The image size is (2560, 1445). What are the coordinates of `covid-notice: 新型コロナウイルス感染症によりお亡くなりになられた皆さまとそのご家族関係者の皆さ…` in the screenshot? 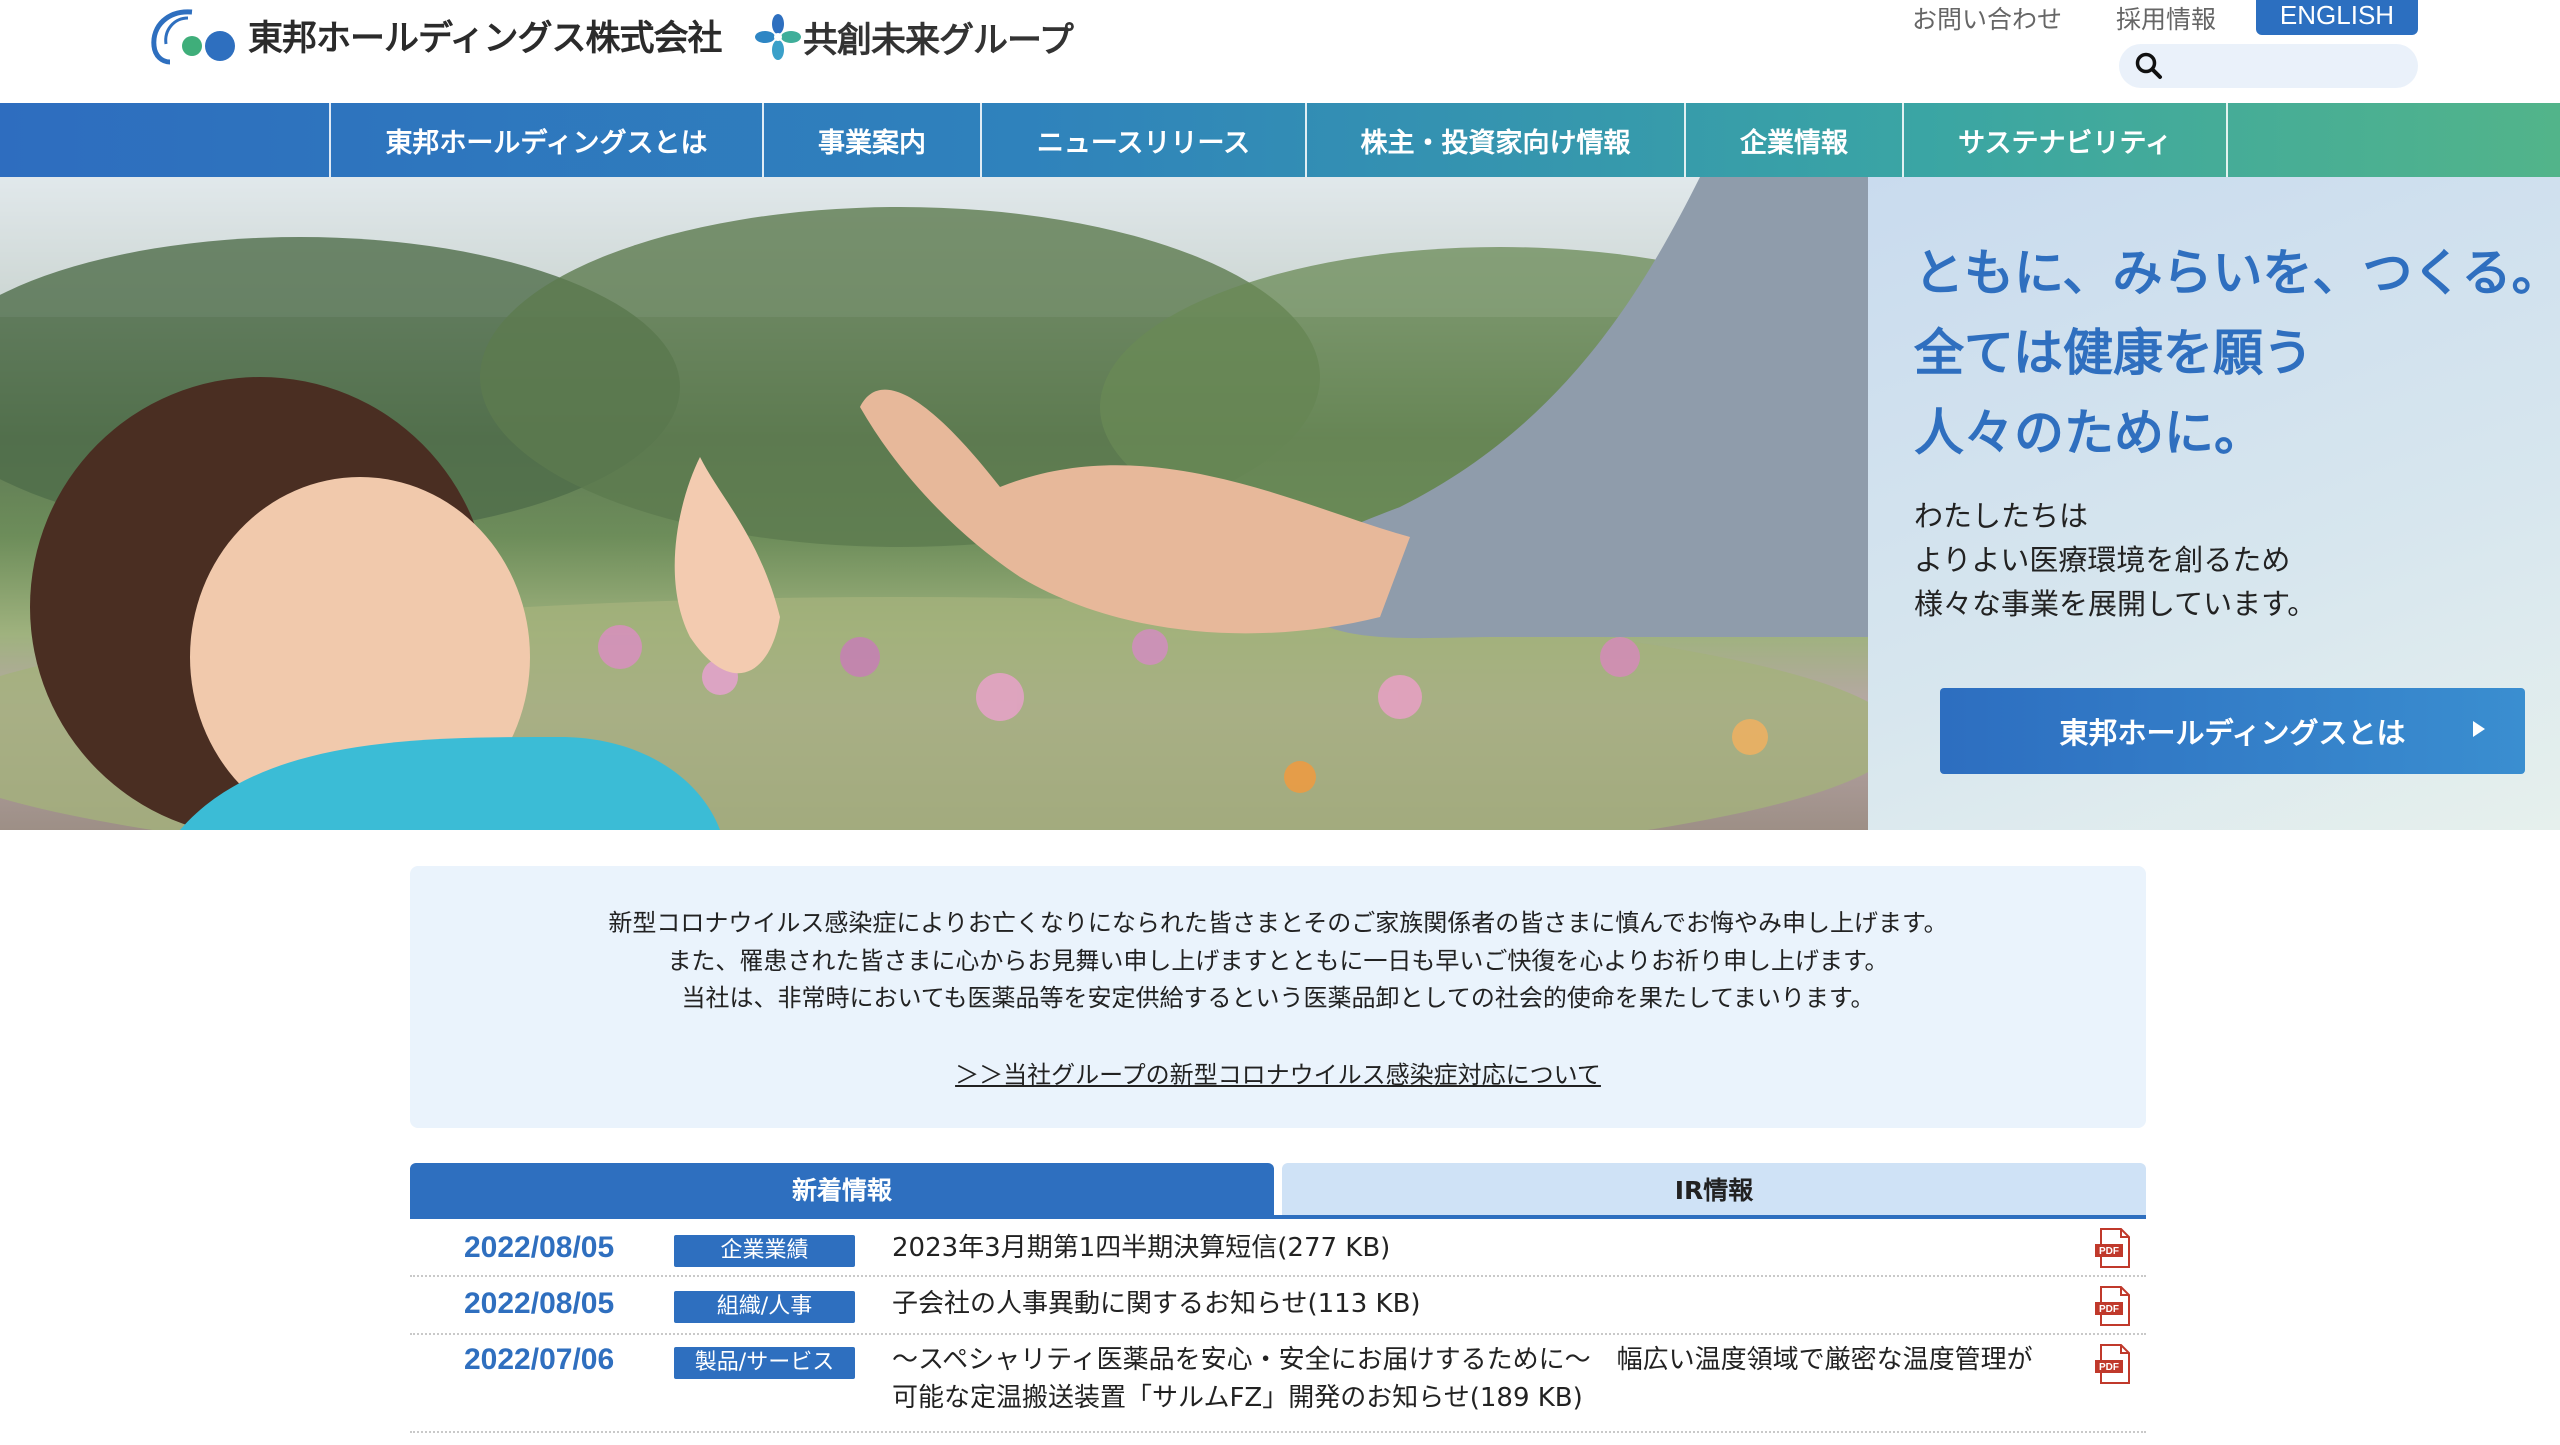 It's located at (1278, 997).